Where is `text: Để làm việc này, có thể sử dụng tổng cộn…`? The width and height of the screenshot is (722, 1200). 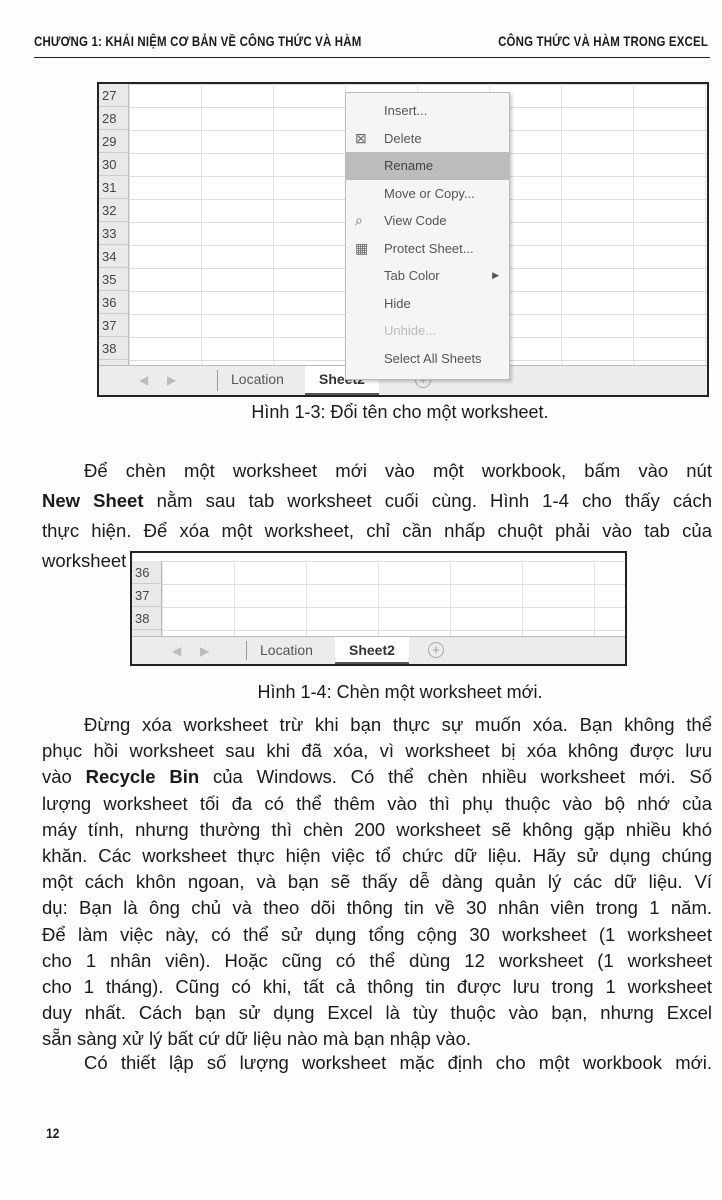 text: Để làm việc này, có thể sử dụng tổng cộn… is located at coordinates (377, 934).